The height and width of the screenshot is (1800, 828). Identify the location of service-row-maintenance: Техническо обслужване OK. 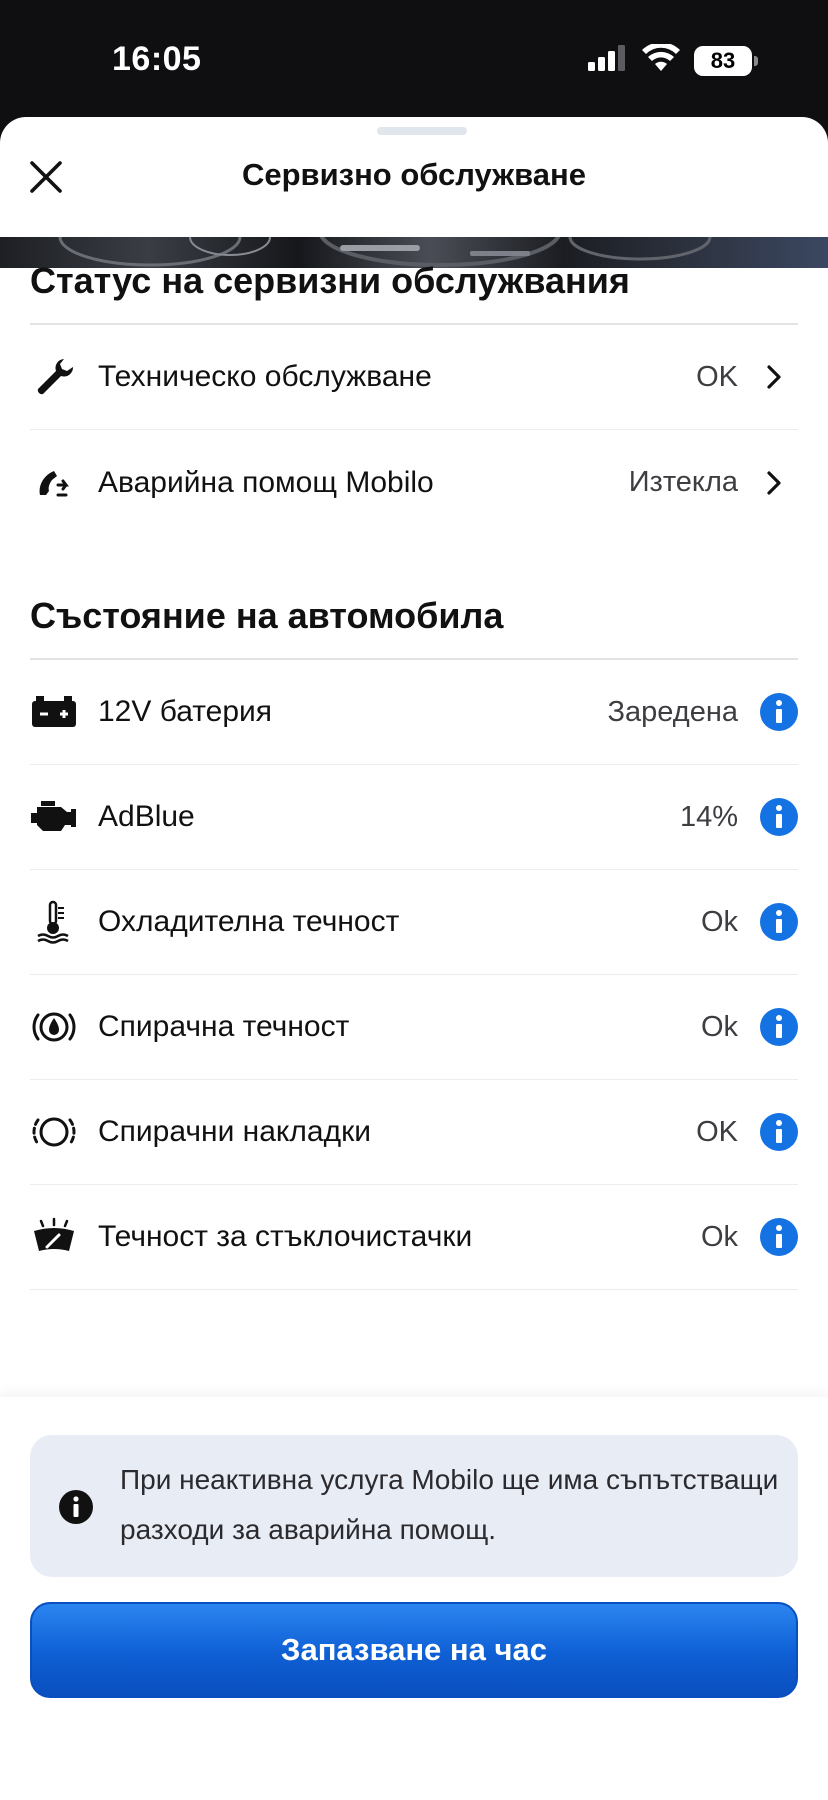
(414, 377).